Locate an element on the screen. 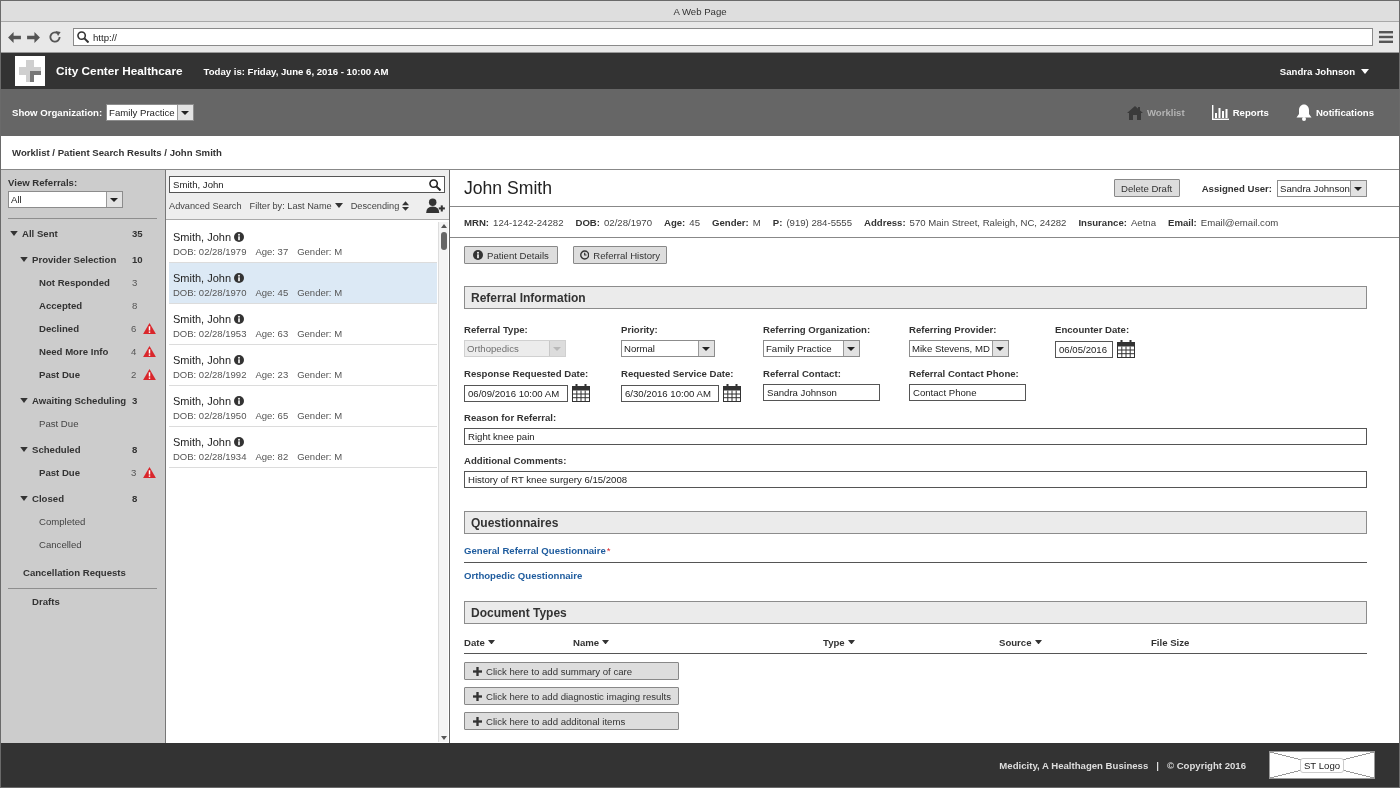 The image size is (1400, 788). field-label: Reason for Referral: is located at coordinates (510, 417).